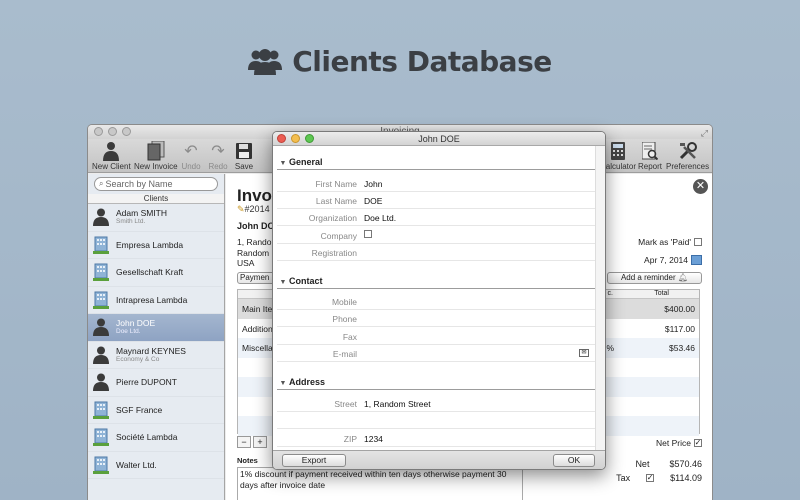 The image size is (800, 500). I want to click on add-reminder-button: Add a reminder 🔔︎, so click(654, 278).